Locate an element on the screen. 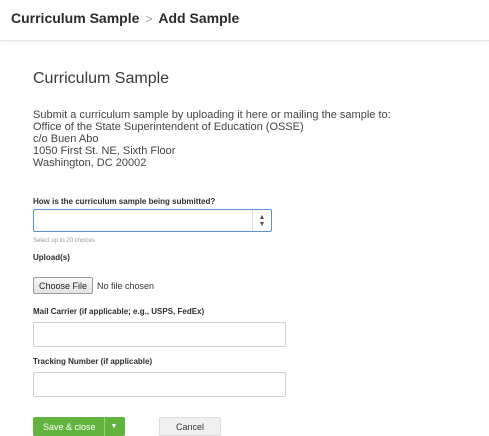 The image size is (489, 436). page-title: Curriculum Sample is located at coordinates (101, 78).